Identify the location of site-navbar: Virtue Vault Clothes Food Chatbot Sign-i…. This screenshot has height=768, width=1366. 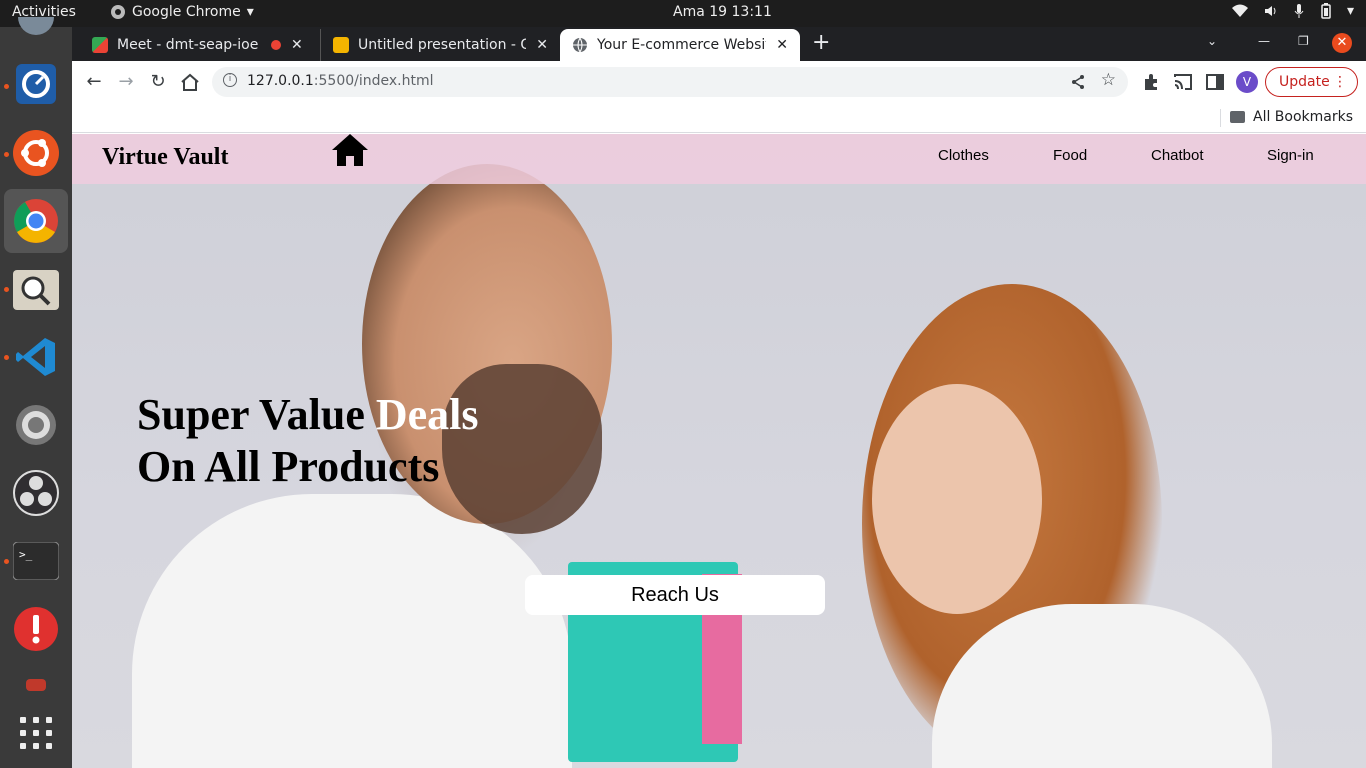
(719, 159).